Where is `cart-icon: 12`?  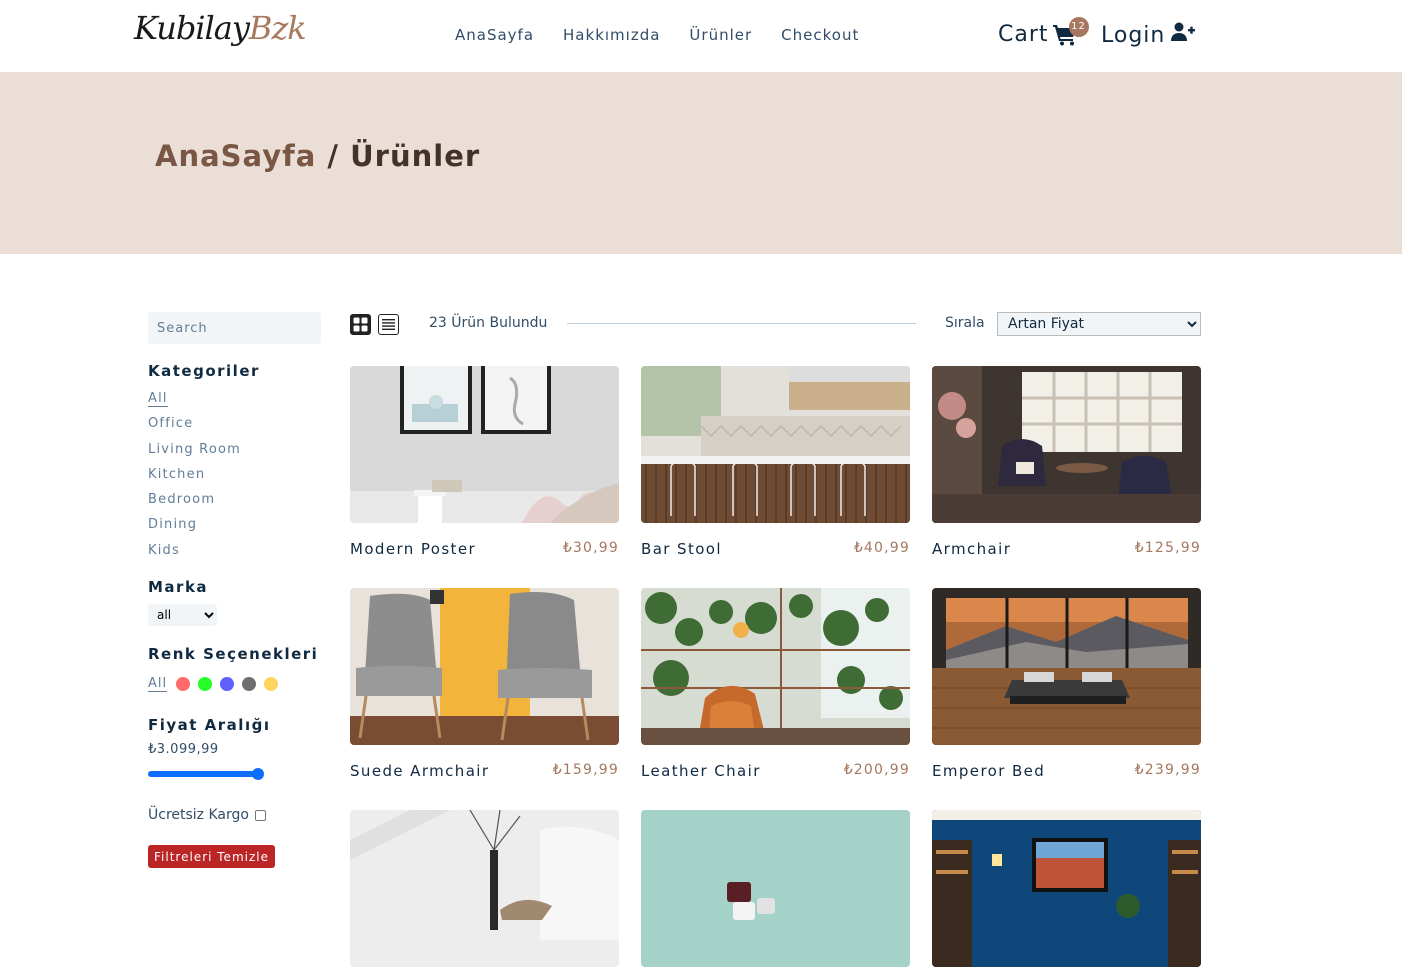
cart-icon: 12 is located at coordinates (1070, 31).